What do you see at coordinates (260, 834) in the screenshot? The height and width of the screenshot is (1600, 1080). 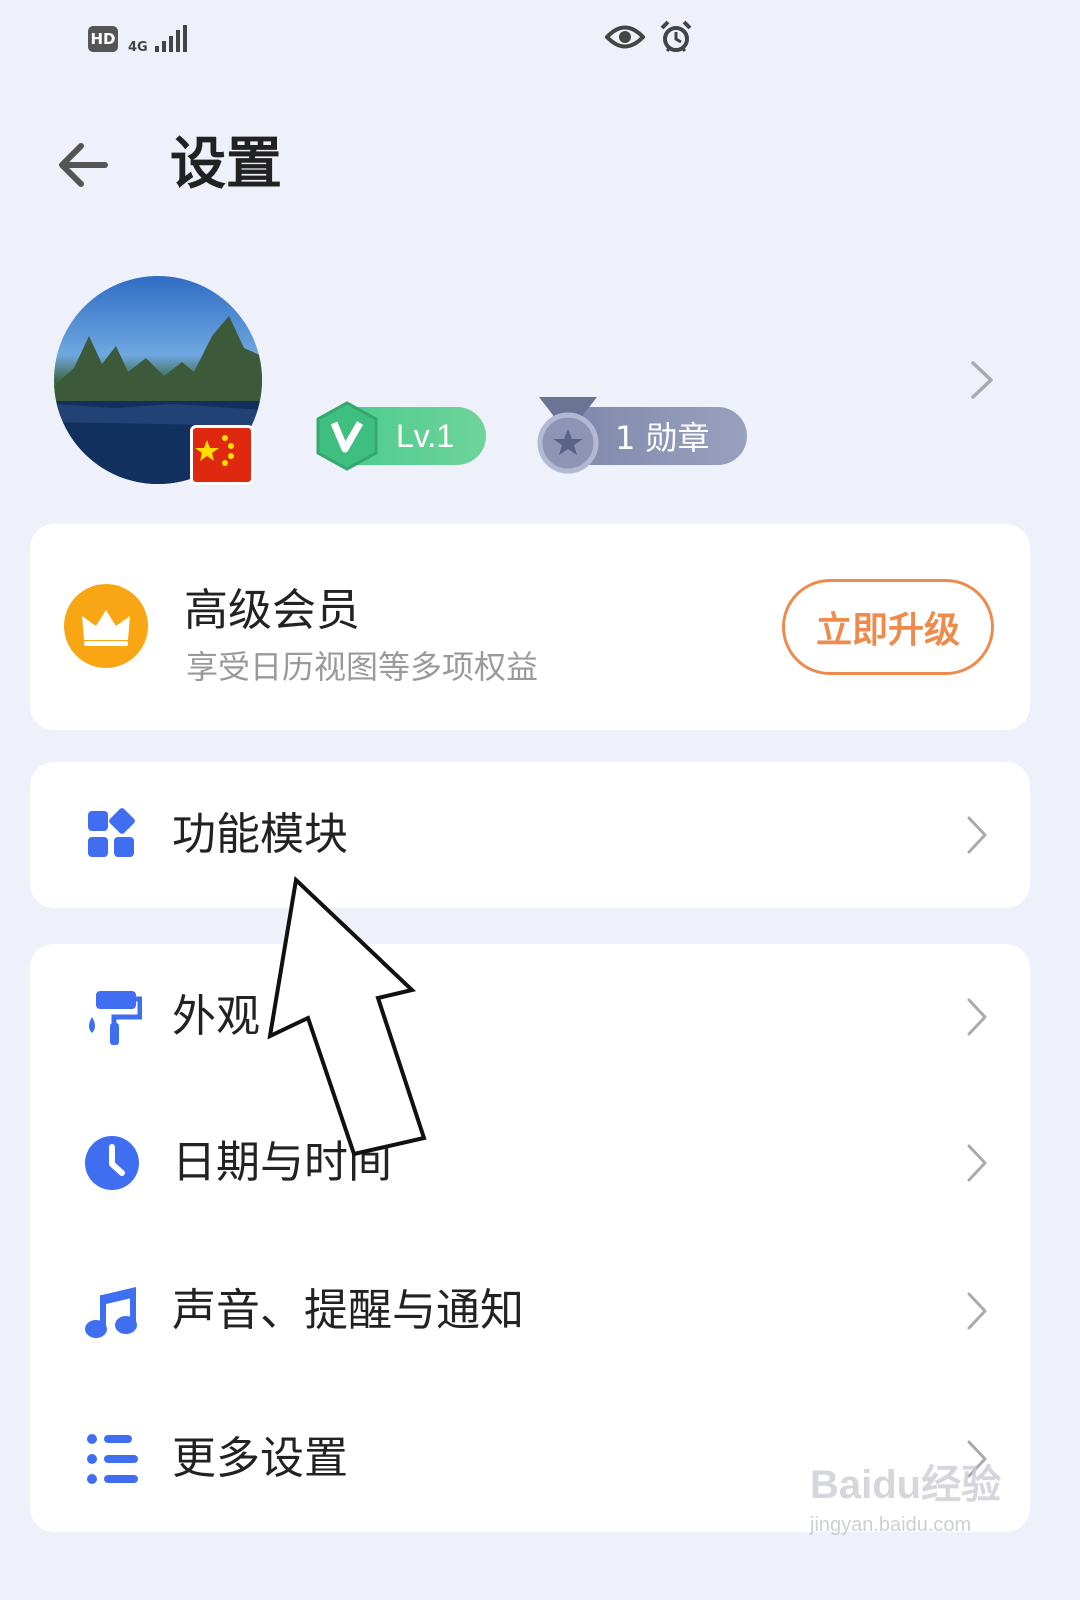 I see `menu-item-label: 功能模块` at bounding box center [260, 834].